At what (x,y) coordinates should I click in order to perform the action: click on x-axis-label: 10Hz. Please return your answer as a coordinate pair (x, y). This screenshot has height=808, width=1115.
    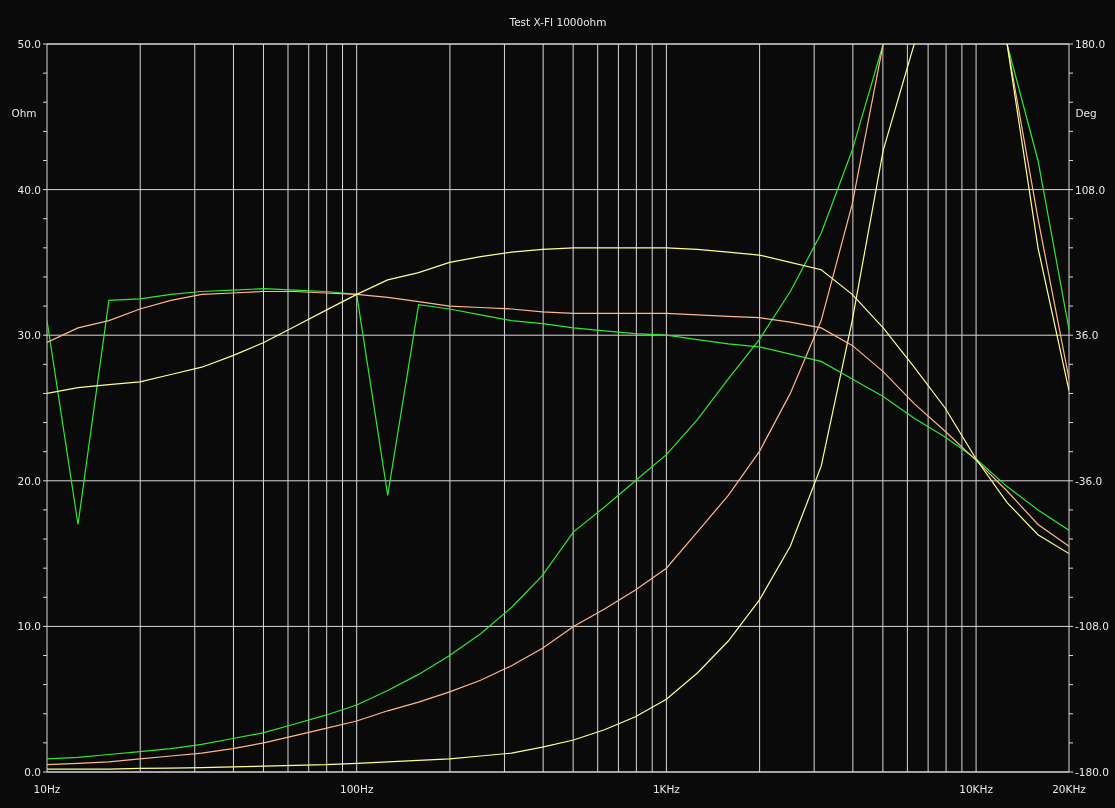
    Looking at the image, I should click on (47, 789).